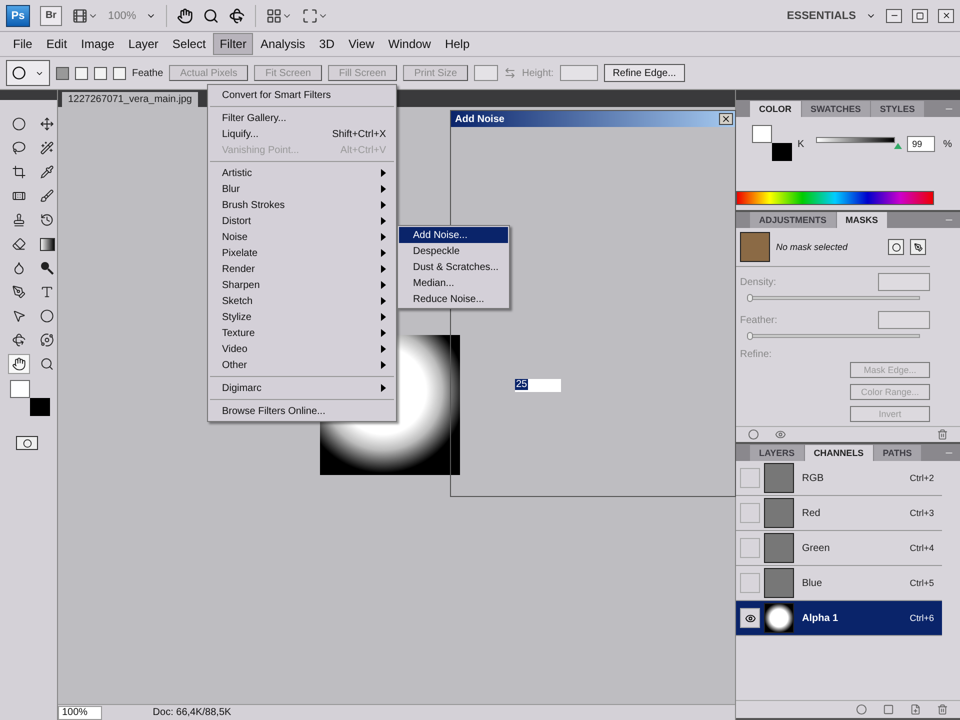  Describe the element at coordinates (274, 16) in the screenshot. I see `layout-icon` at that location.